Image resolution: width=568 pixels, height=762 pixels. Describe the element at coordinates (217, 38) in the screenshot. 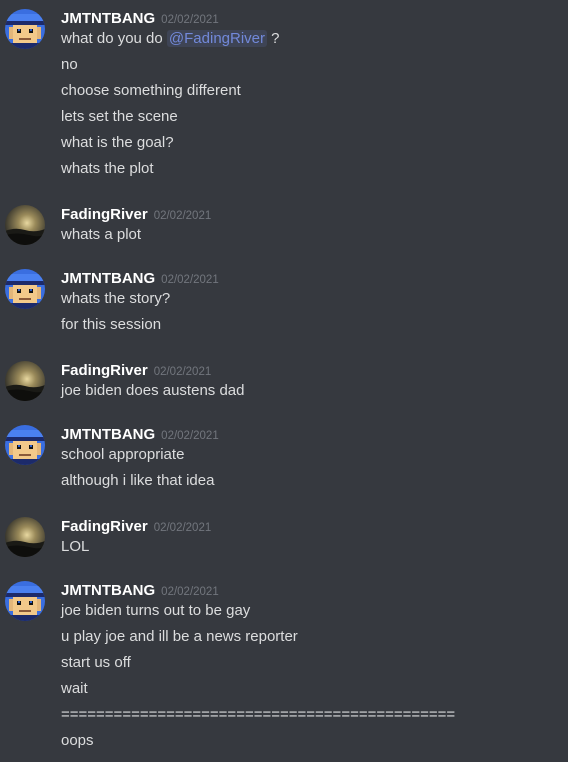

I see `user-mention: @FadingRiver` at that location.